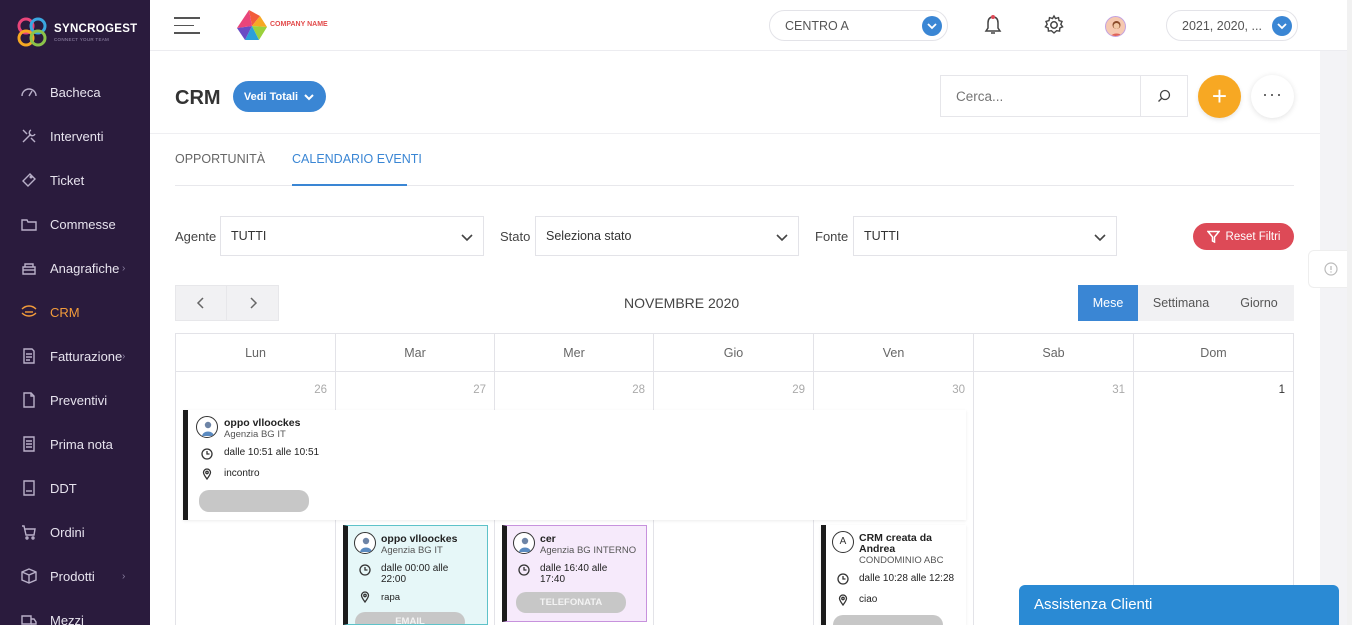  What do you see at coordinates (252, 303) in the screenshot?
I see `next-month-button` at bounding box center [252, 303].